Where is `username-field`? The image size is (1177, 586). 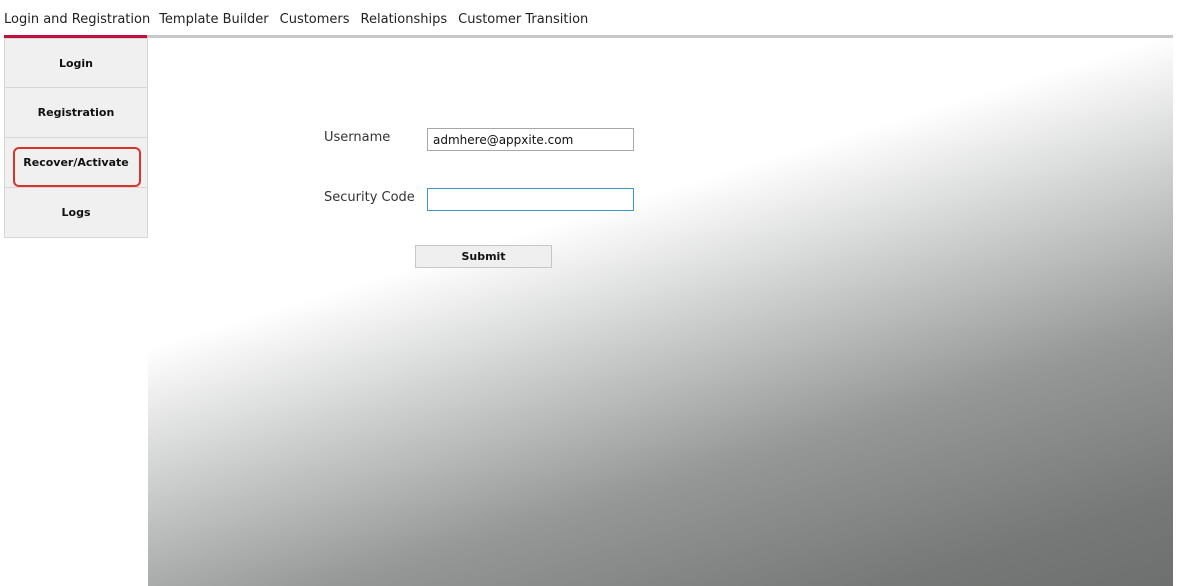 username-field is located at coordinates (530, 139).